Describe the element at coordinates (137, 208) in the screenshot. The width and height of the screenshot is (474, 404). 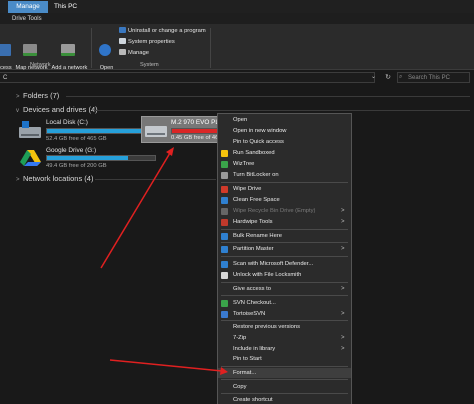
I see `arrow-to-drive` at that location.